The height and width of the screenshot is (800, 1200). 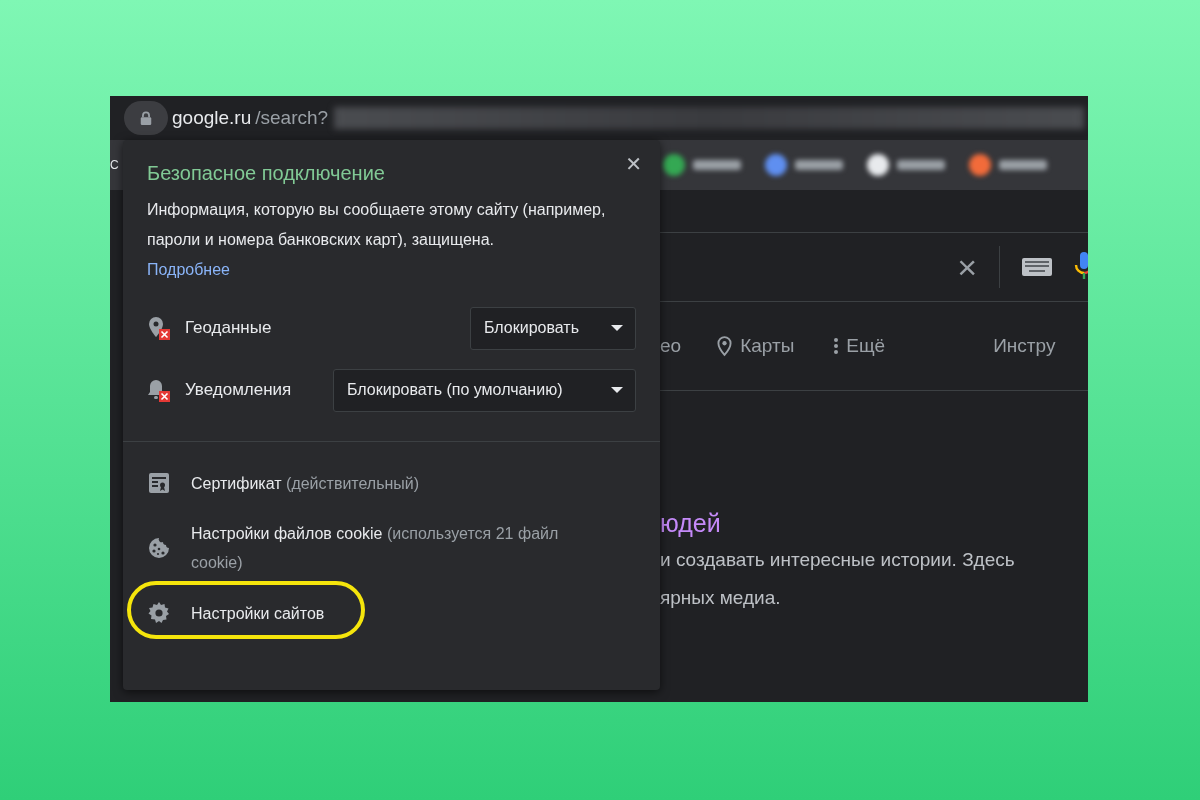 I want to click on result-snippet: ярных медиа., so click(x=721, y=598).